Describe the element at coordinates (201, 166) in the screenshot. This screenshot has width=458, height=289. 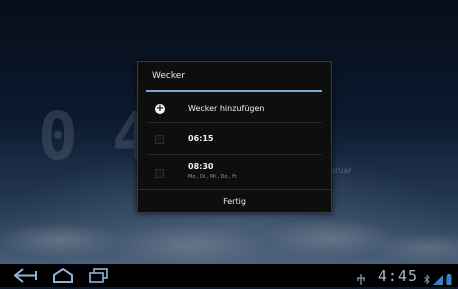
I see `alarm-time: 08:30` at that location.